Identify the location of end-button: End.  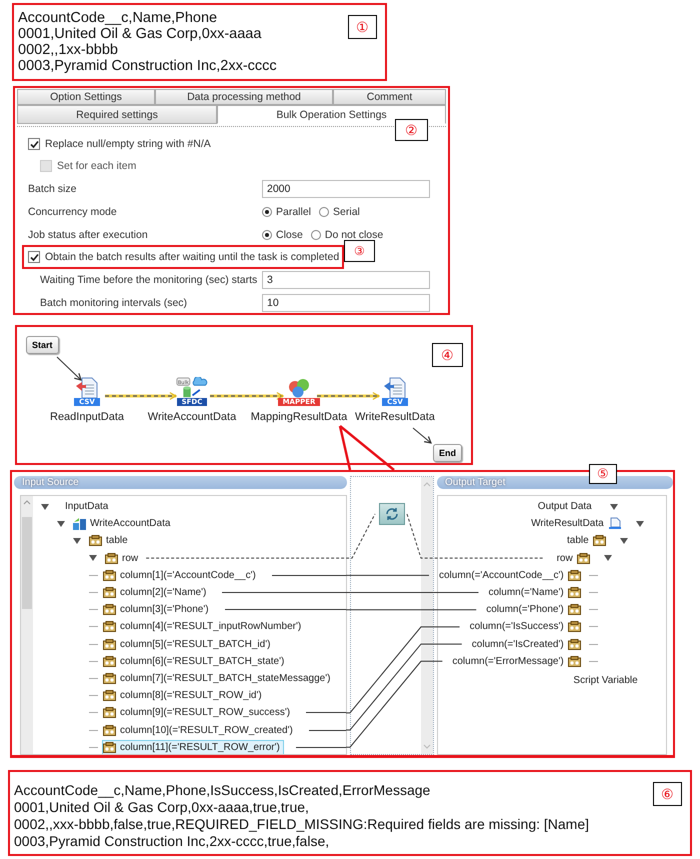
(447, 453).